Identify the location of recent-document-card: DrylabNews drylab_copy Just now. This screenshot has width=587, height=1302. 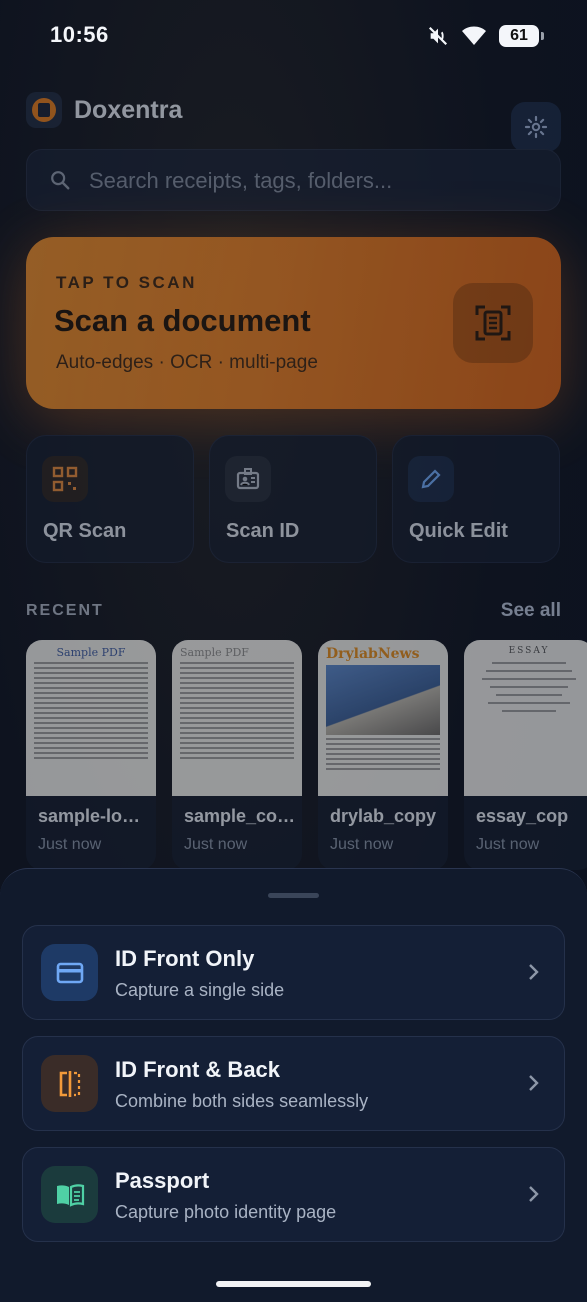
(383, 755).